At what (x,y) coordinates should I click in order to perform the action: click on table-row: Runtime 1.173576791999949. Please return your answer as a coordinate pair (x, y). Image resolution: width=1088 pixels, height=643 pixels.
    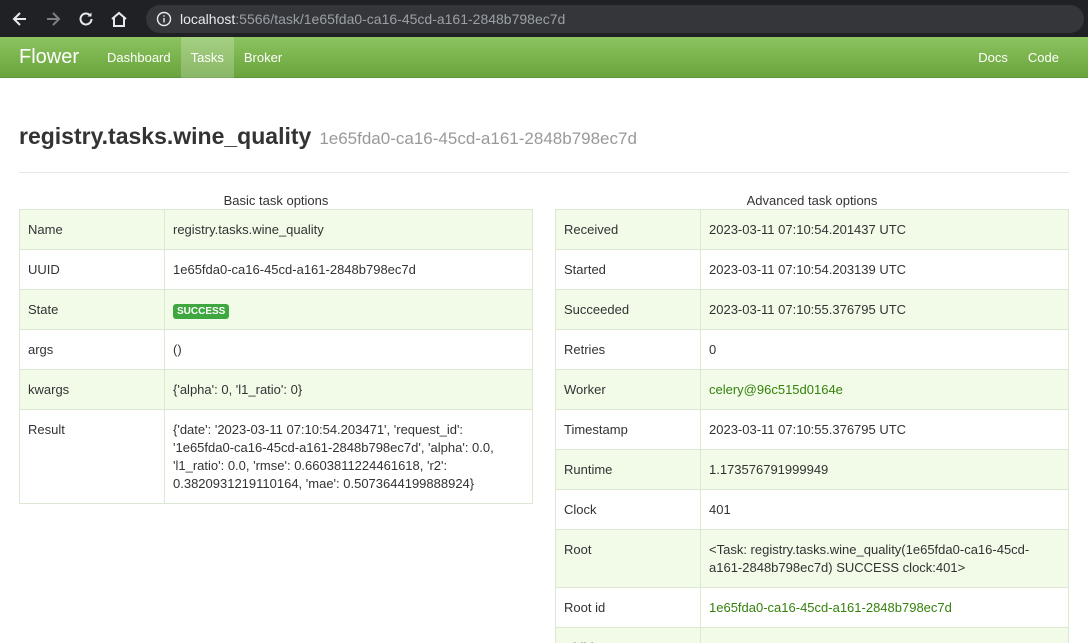
    Looking at the image, I should click on (812, 469).